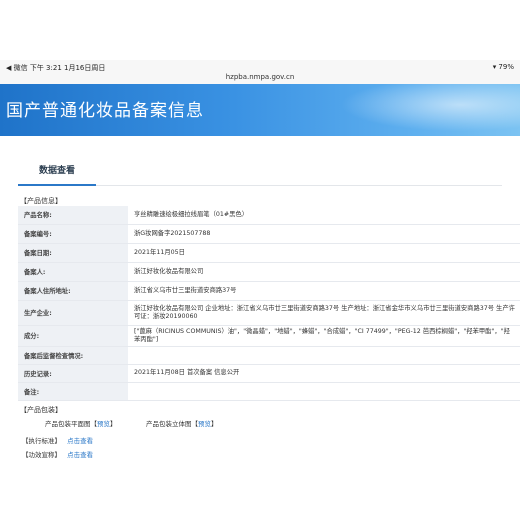  I want to click on table-row: 备注:, so click(269, 391).